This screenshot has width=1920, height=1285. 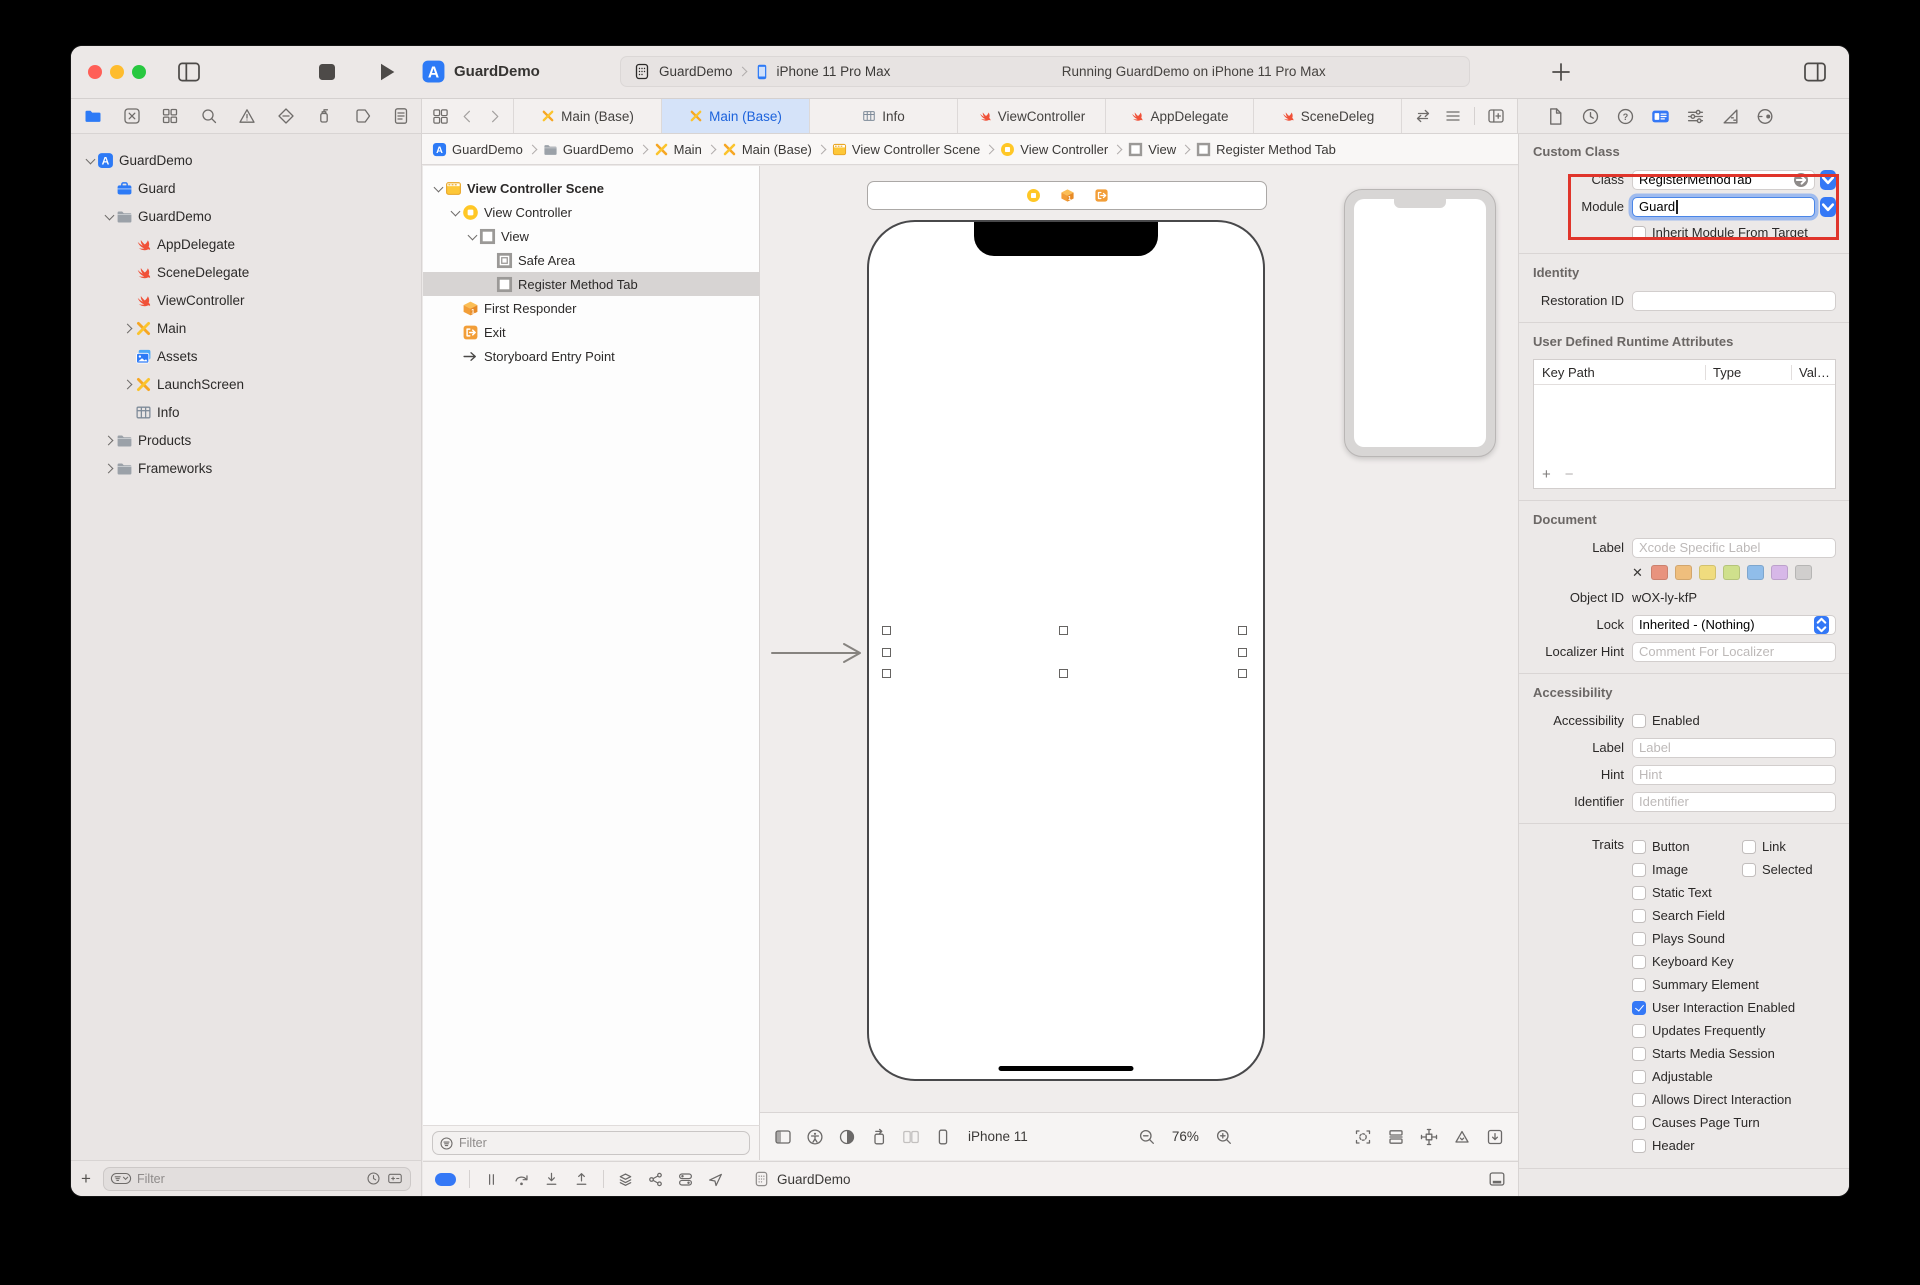 I want to click on tree-item-first-responder: 1 First Responder, so click(x=591, y=308).